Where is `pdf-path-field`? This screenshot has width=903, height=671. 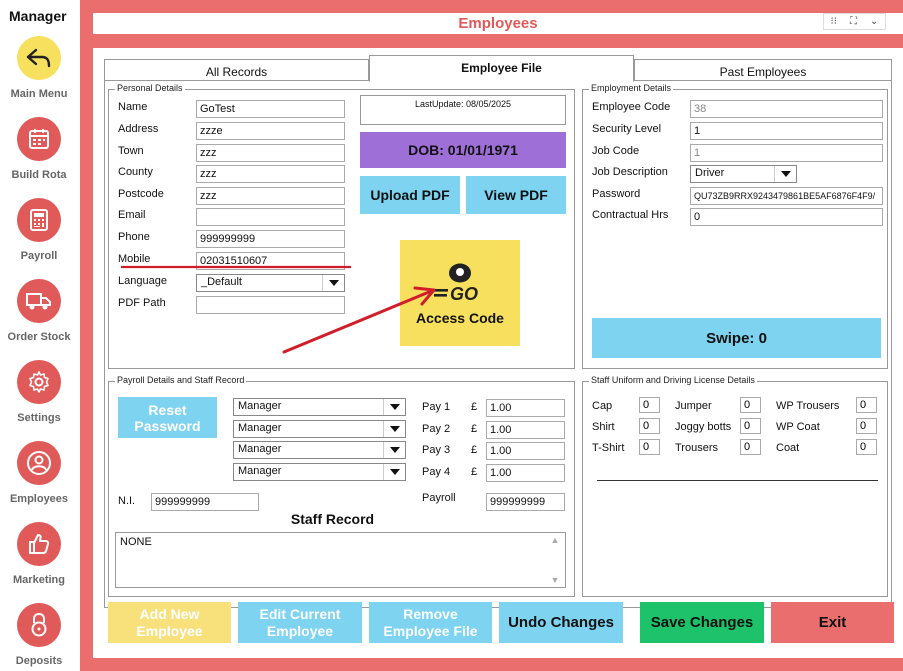 pdf-path-field is located at coordinates (270, 305).